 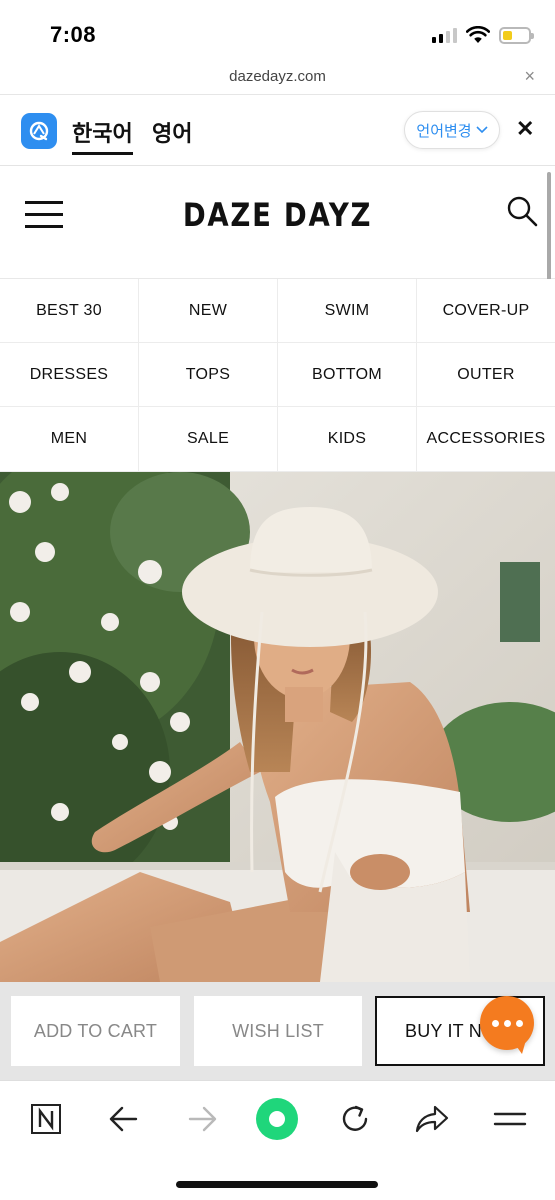 What do you see at coordinates (95, 1031) in the screenshot?
I see `add-to-cart-button: ADD TO CART` at bounding box center [95, 1031].